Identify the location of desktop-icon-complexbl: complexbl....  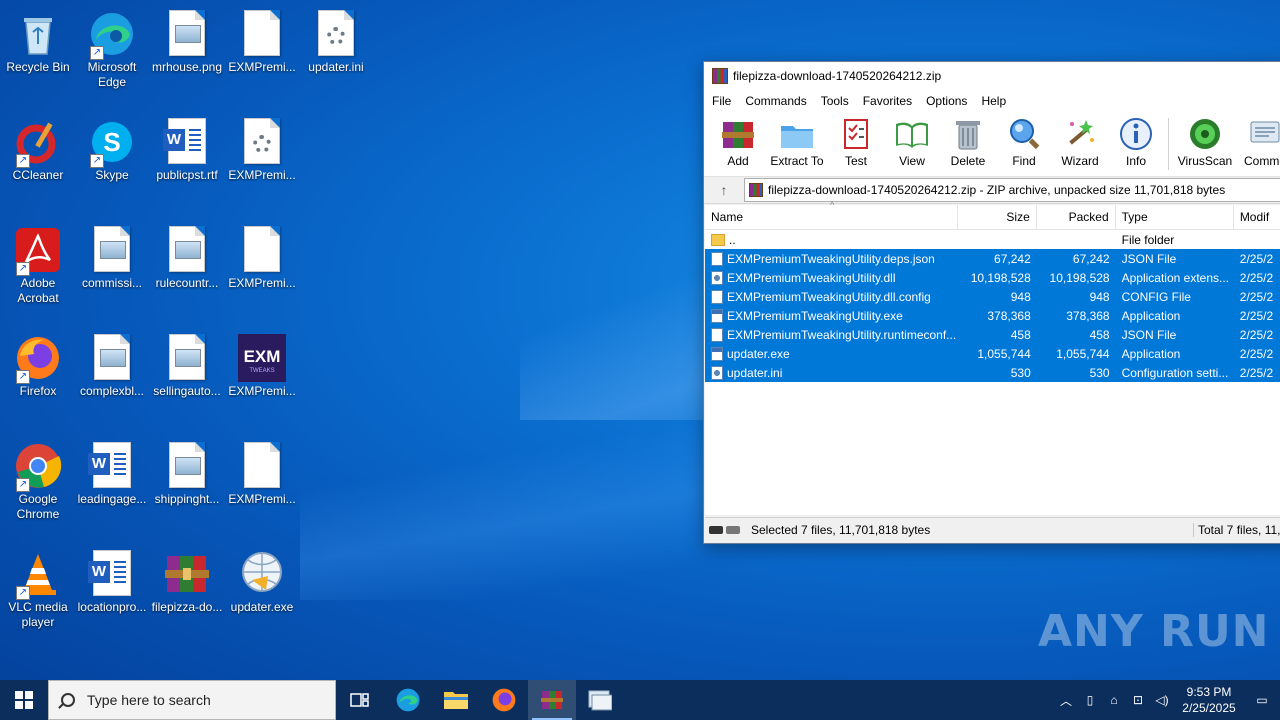
(112, 363).